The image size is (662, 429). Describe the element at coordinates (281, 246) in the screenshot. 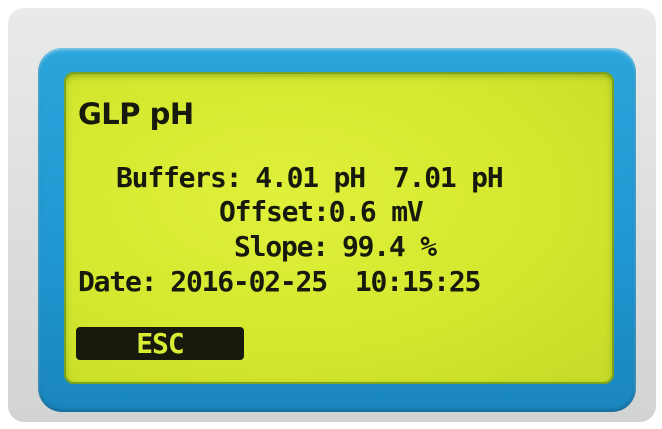

I see `slope-label: Slope:` at that location.